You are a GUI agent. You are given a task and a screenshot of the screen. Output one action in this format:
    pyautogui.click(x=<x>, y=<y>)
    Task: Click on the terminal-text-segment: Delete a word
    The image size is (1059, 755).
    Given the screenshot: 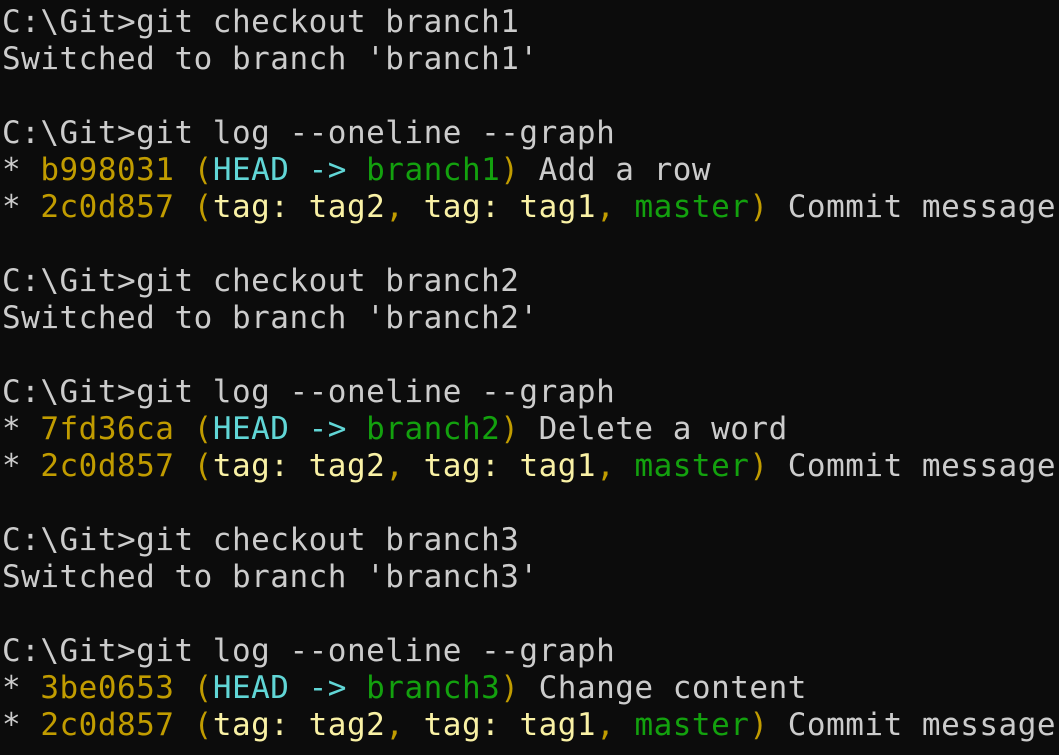 What is the action you would take?
    pyautogui.click(x=653, y=429)
    